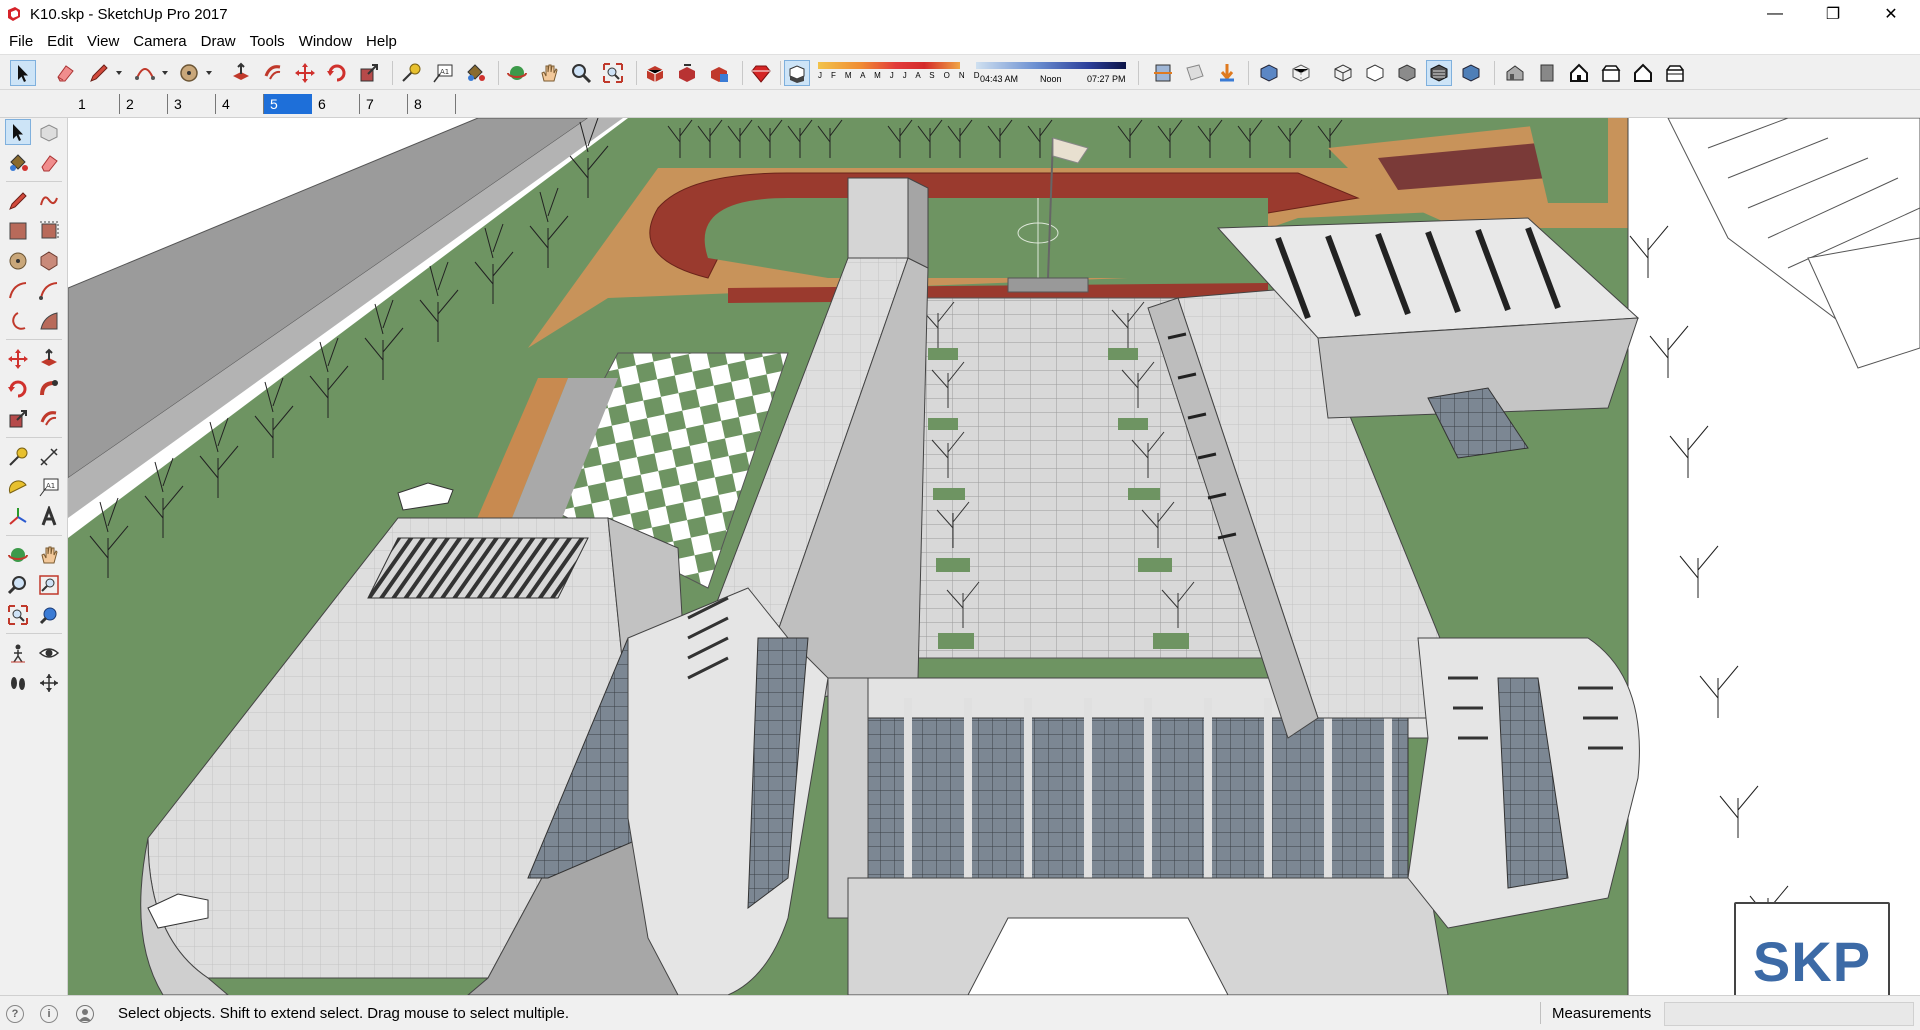  I want to click on warehouse-button, so click(655, 73).